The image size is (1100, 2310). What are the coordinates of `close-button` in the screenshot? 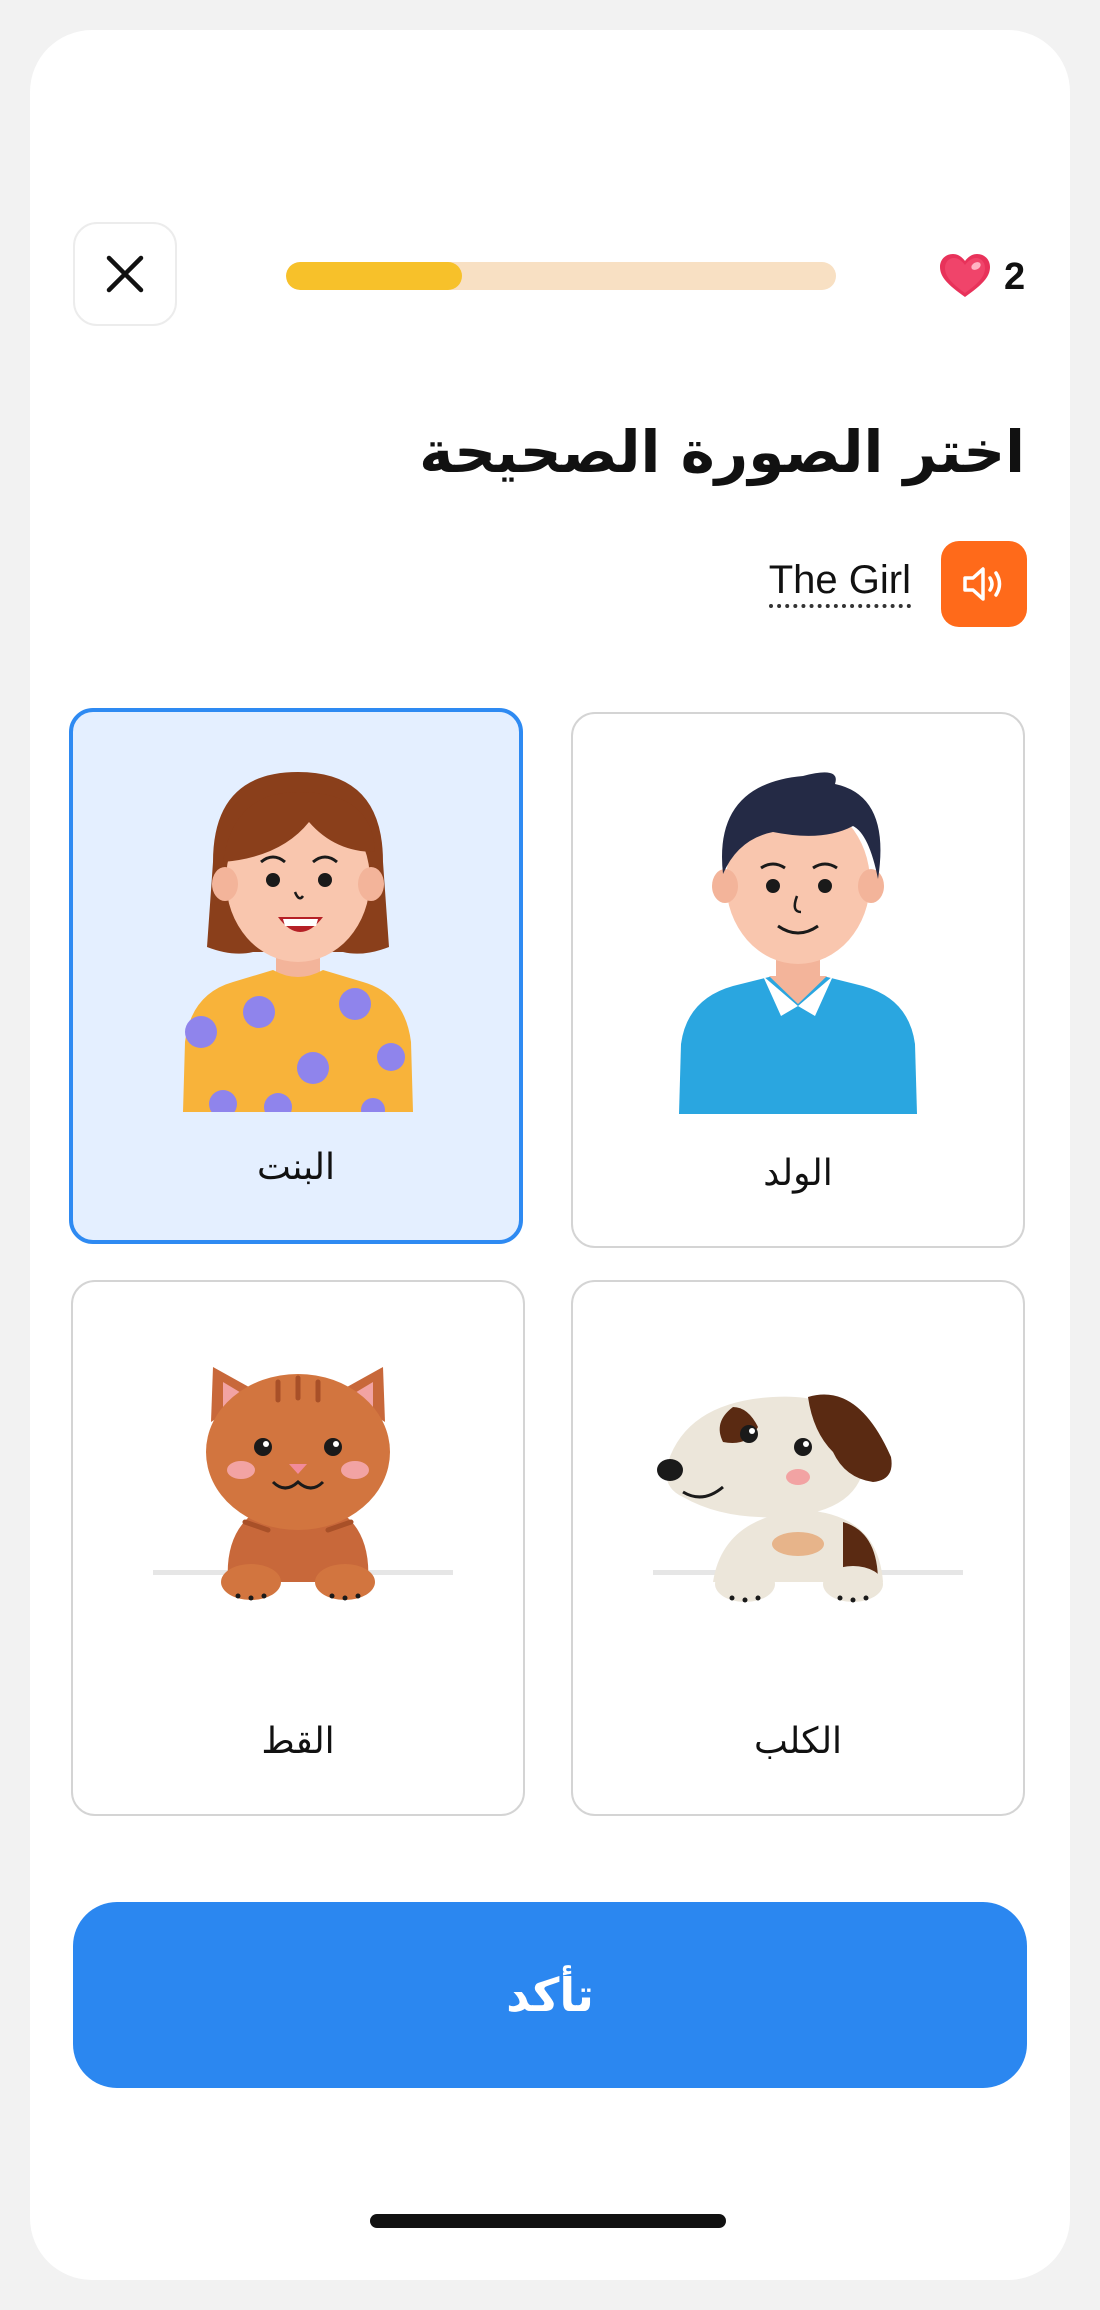 It's located at (125, 274).